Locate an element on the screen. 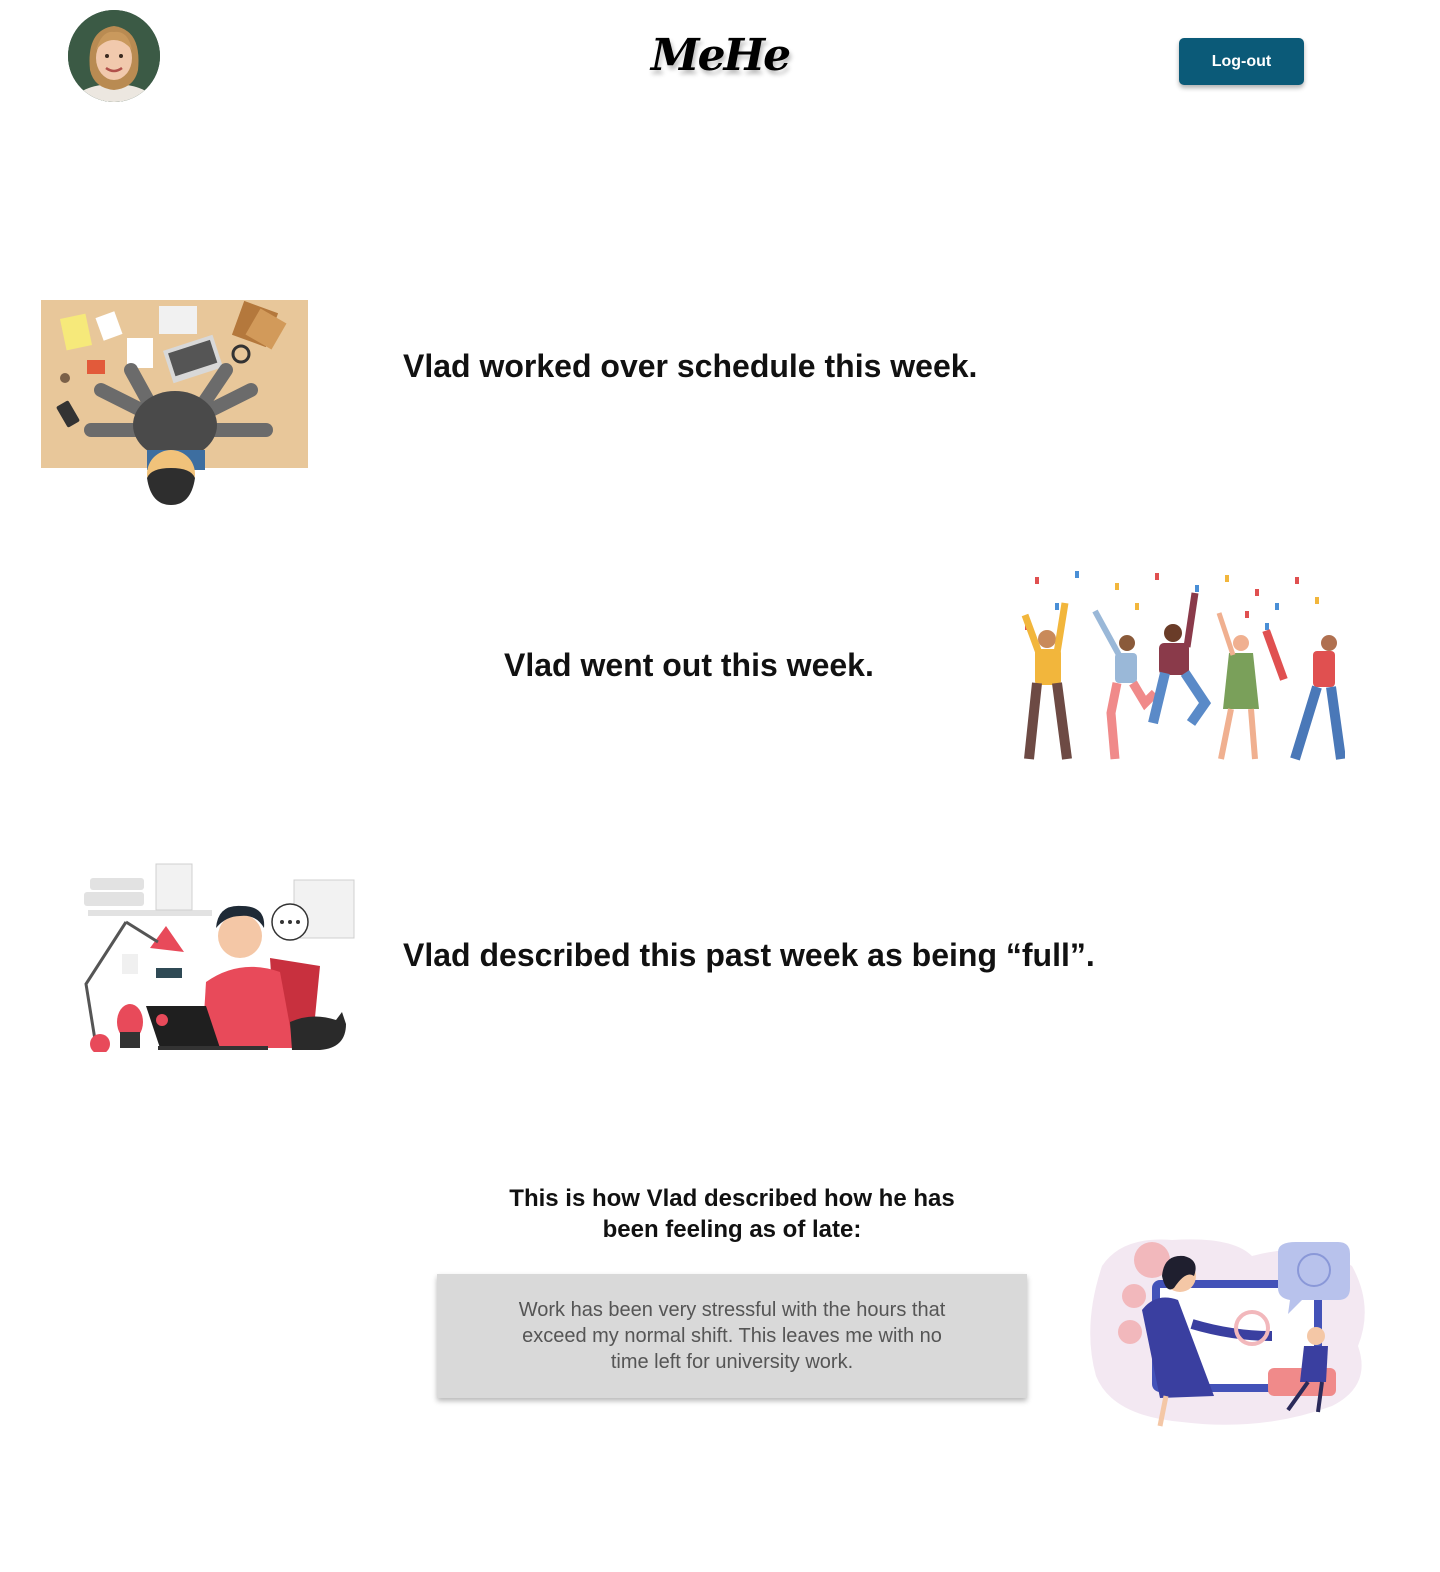 The image size is (1440, 1572). party-friends-illustration is located at coordinates (1180, 665).